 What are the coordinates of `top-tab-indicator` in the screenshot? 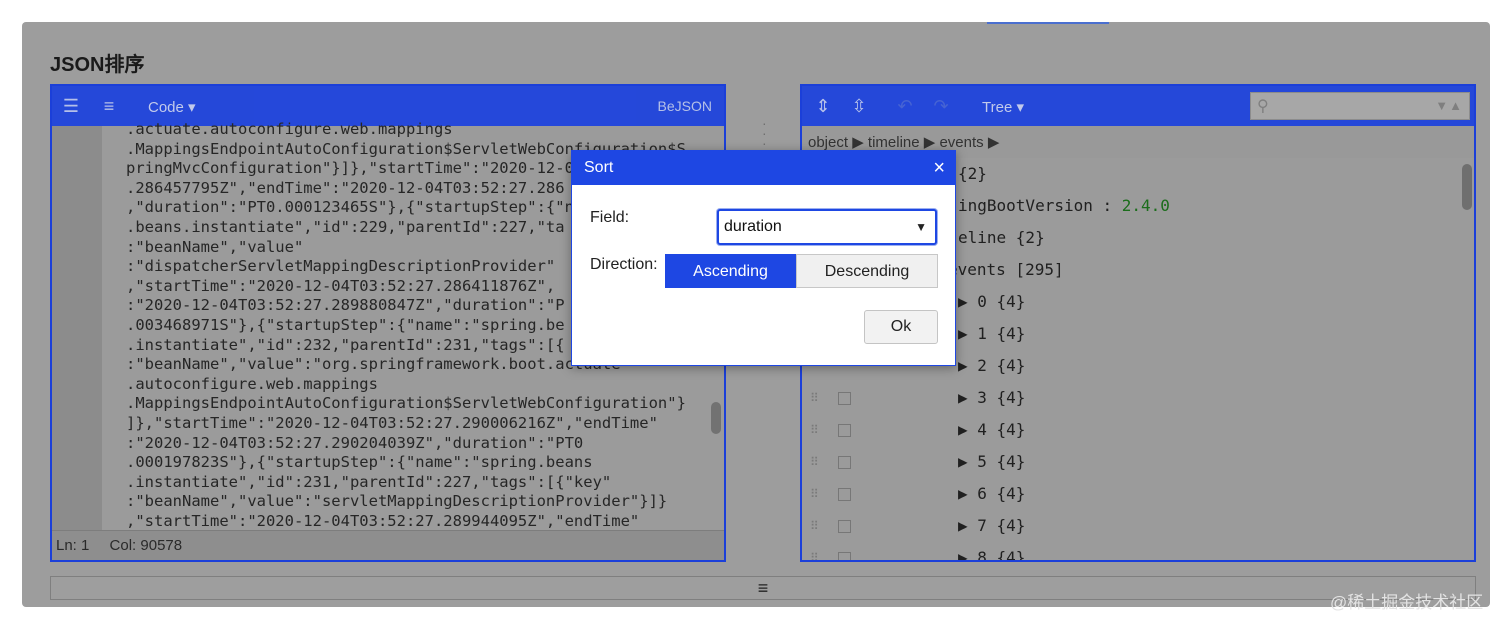 It's located at (1048, 23).